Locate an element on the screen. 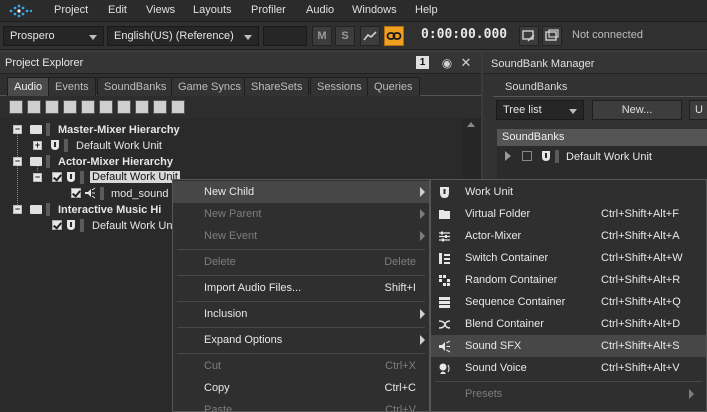 The image size is (707, 412). curve-button is located at coordinates (370, 36).